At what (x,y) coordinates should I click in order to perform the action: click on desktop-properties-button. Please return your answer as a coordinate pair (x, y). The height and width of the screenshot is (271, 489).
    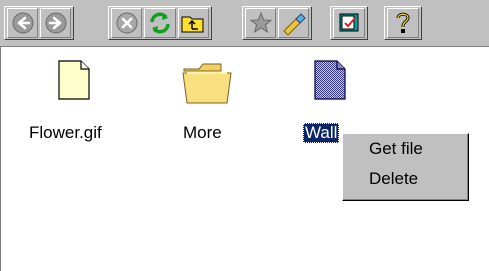
    Looking at the image, I should click on (349, 23).